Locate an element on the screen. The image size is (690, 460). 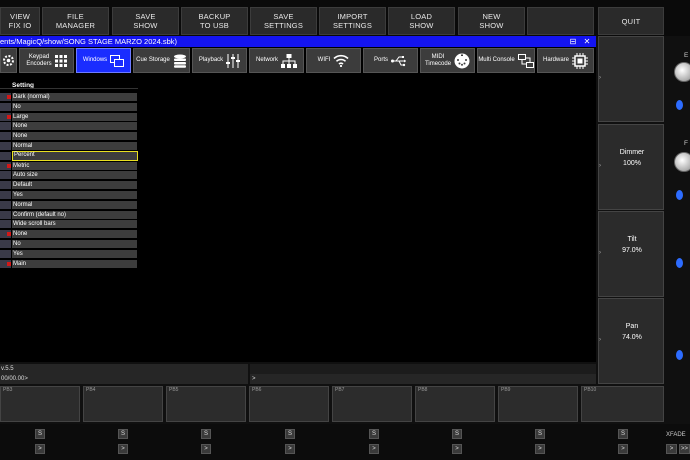
playback-pb6: PB6 is located at coordinates (289, 404).